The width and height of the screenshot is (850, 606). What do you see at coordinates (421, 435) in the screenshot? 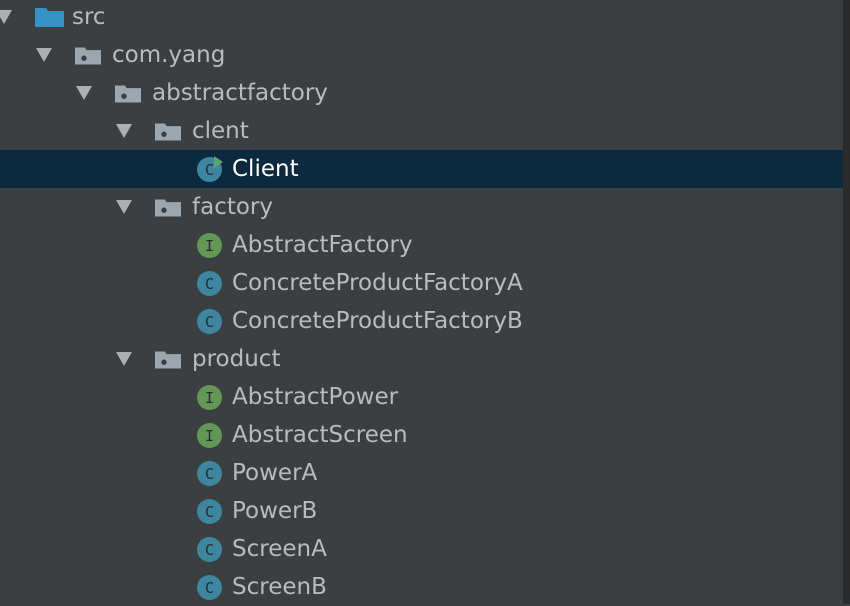
I see `tree-row-abstractscreen: I AbstractScreen` at bounding box center [421, 435].